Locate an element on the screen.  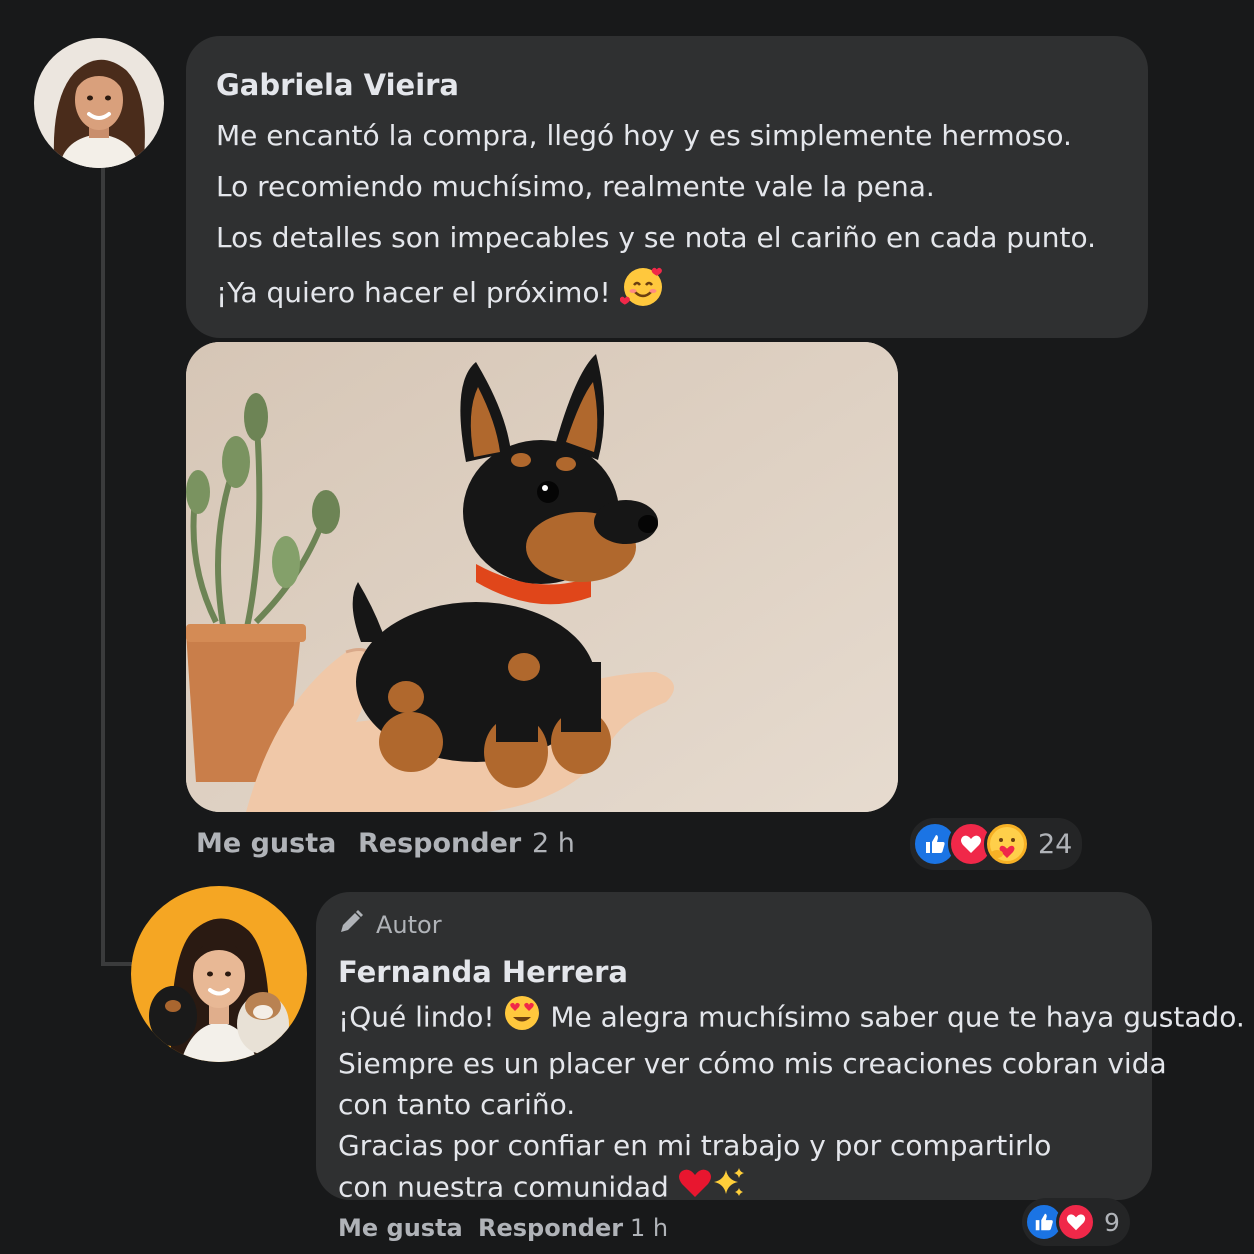
sparkles-icon is located at coordinates (729, 1188).